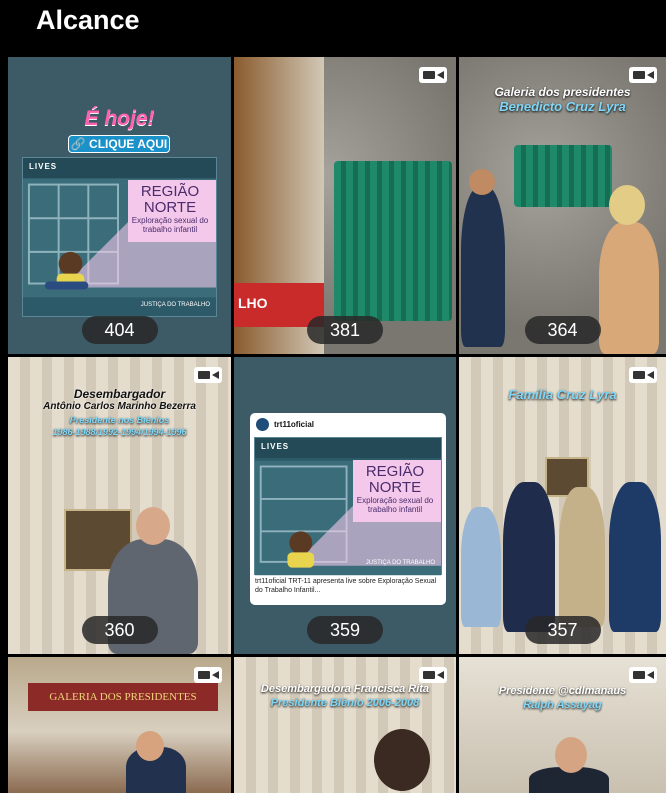 This screenshot has height=793, width=666. I want to click on caption-line-1: Galeria dos presidentes, so click(562, 92).